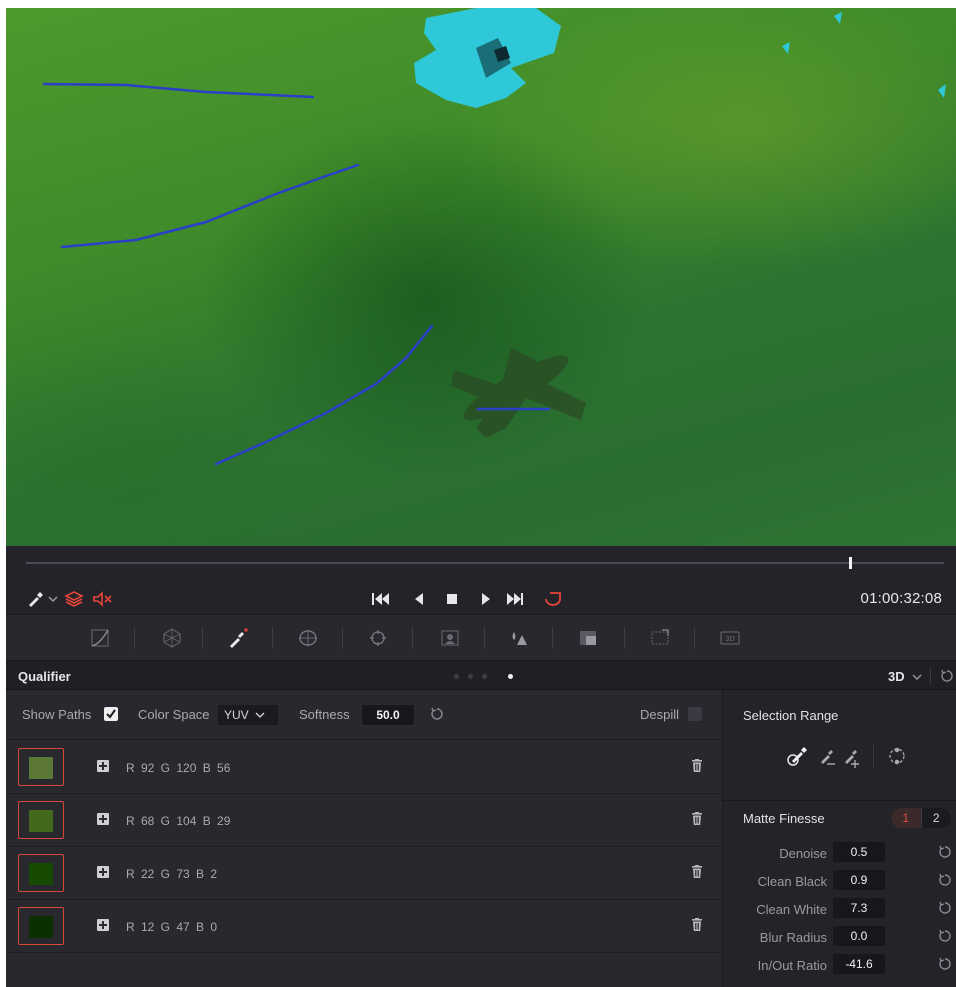 This screenshot has width=956, height=987. I want to click on qualifier-picker-tool, so click(43, 599).